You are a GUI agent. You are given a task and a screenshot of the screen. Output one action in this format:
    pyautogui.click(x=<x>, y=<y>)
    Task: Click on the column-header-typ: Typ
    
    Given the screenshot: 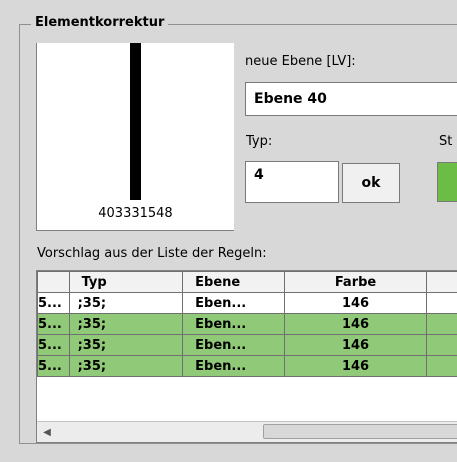 What is the action you would take?
    pyautogui.click(x=126, y=282)
    